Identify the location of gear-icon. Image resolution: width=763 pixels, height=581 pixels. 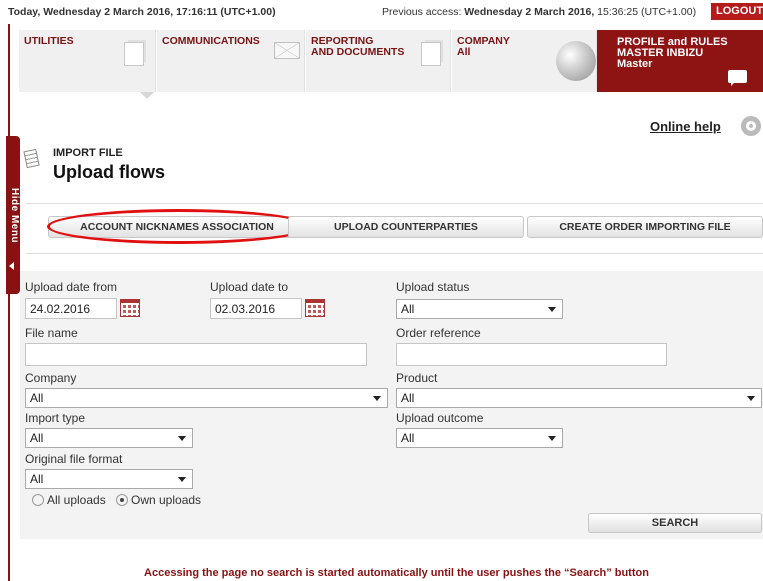
(751, 126).